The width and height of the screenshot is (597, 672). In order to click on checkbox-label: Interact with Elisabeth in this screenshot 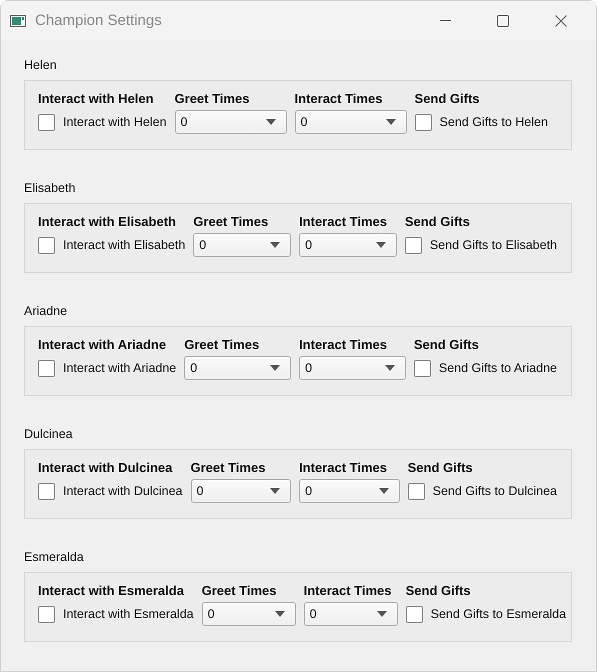, I will do `click(124, 245)`.